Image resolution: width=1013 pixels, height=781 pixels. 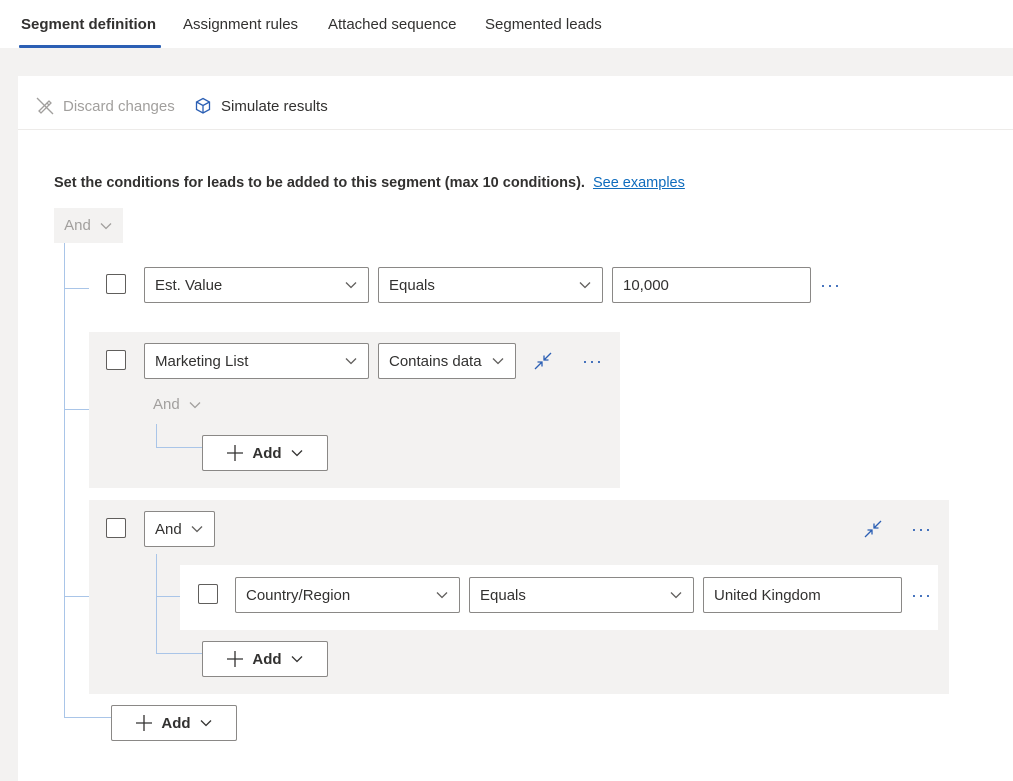 I want to click on field-dropdown: Est. Value, so click(x=256, y=285).